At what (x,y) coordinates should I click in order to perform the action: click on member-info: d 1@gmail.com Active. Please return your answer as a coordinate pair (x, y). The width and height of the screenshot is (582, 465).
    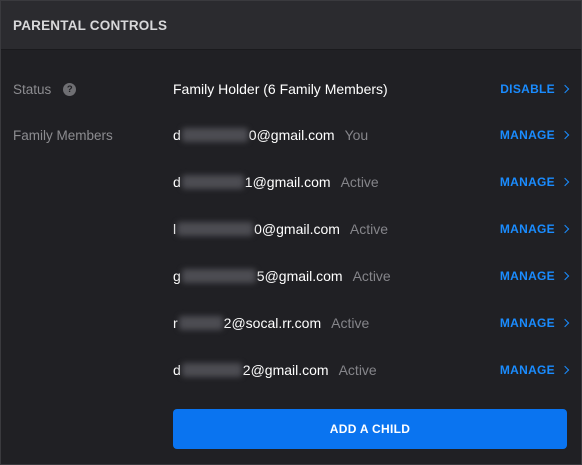
    Looking at the image, I should click on (276, 182).